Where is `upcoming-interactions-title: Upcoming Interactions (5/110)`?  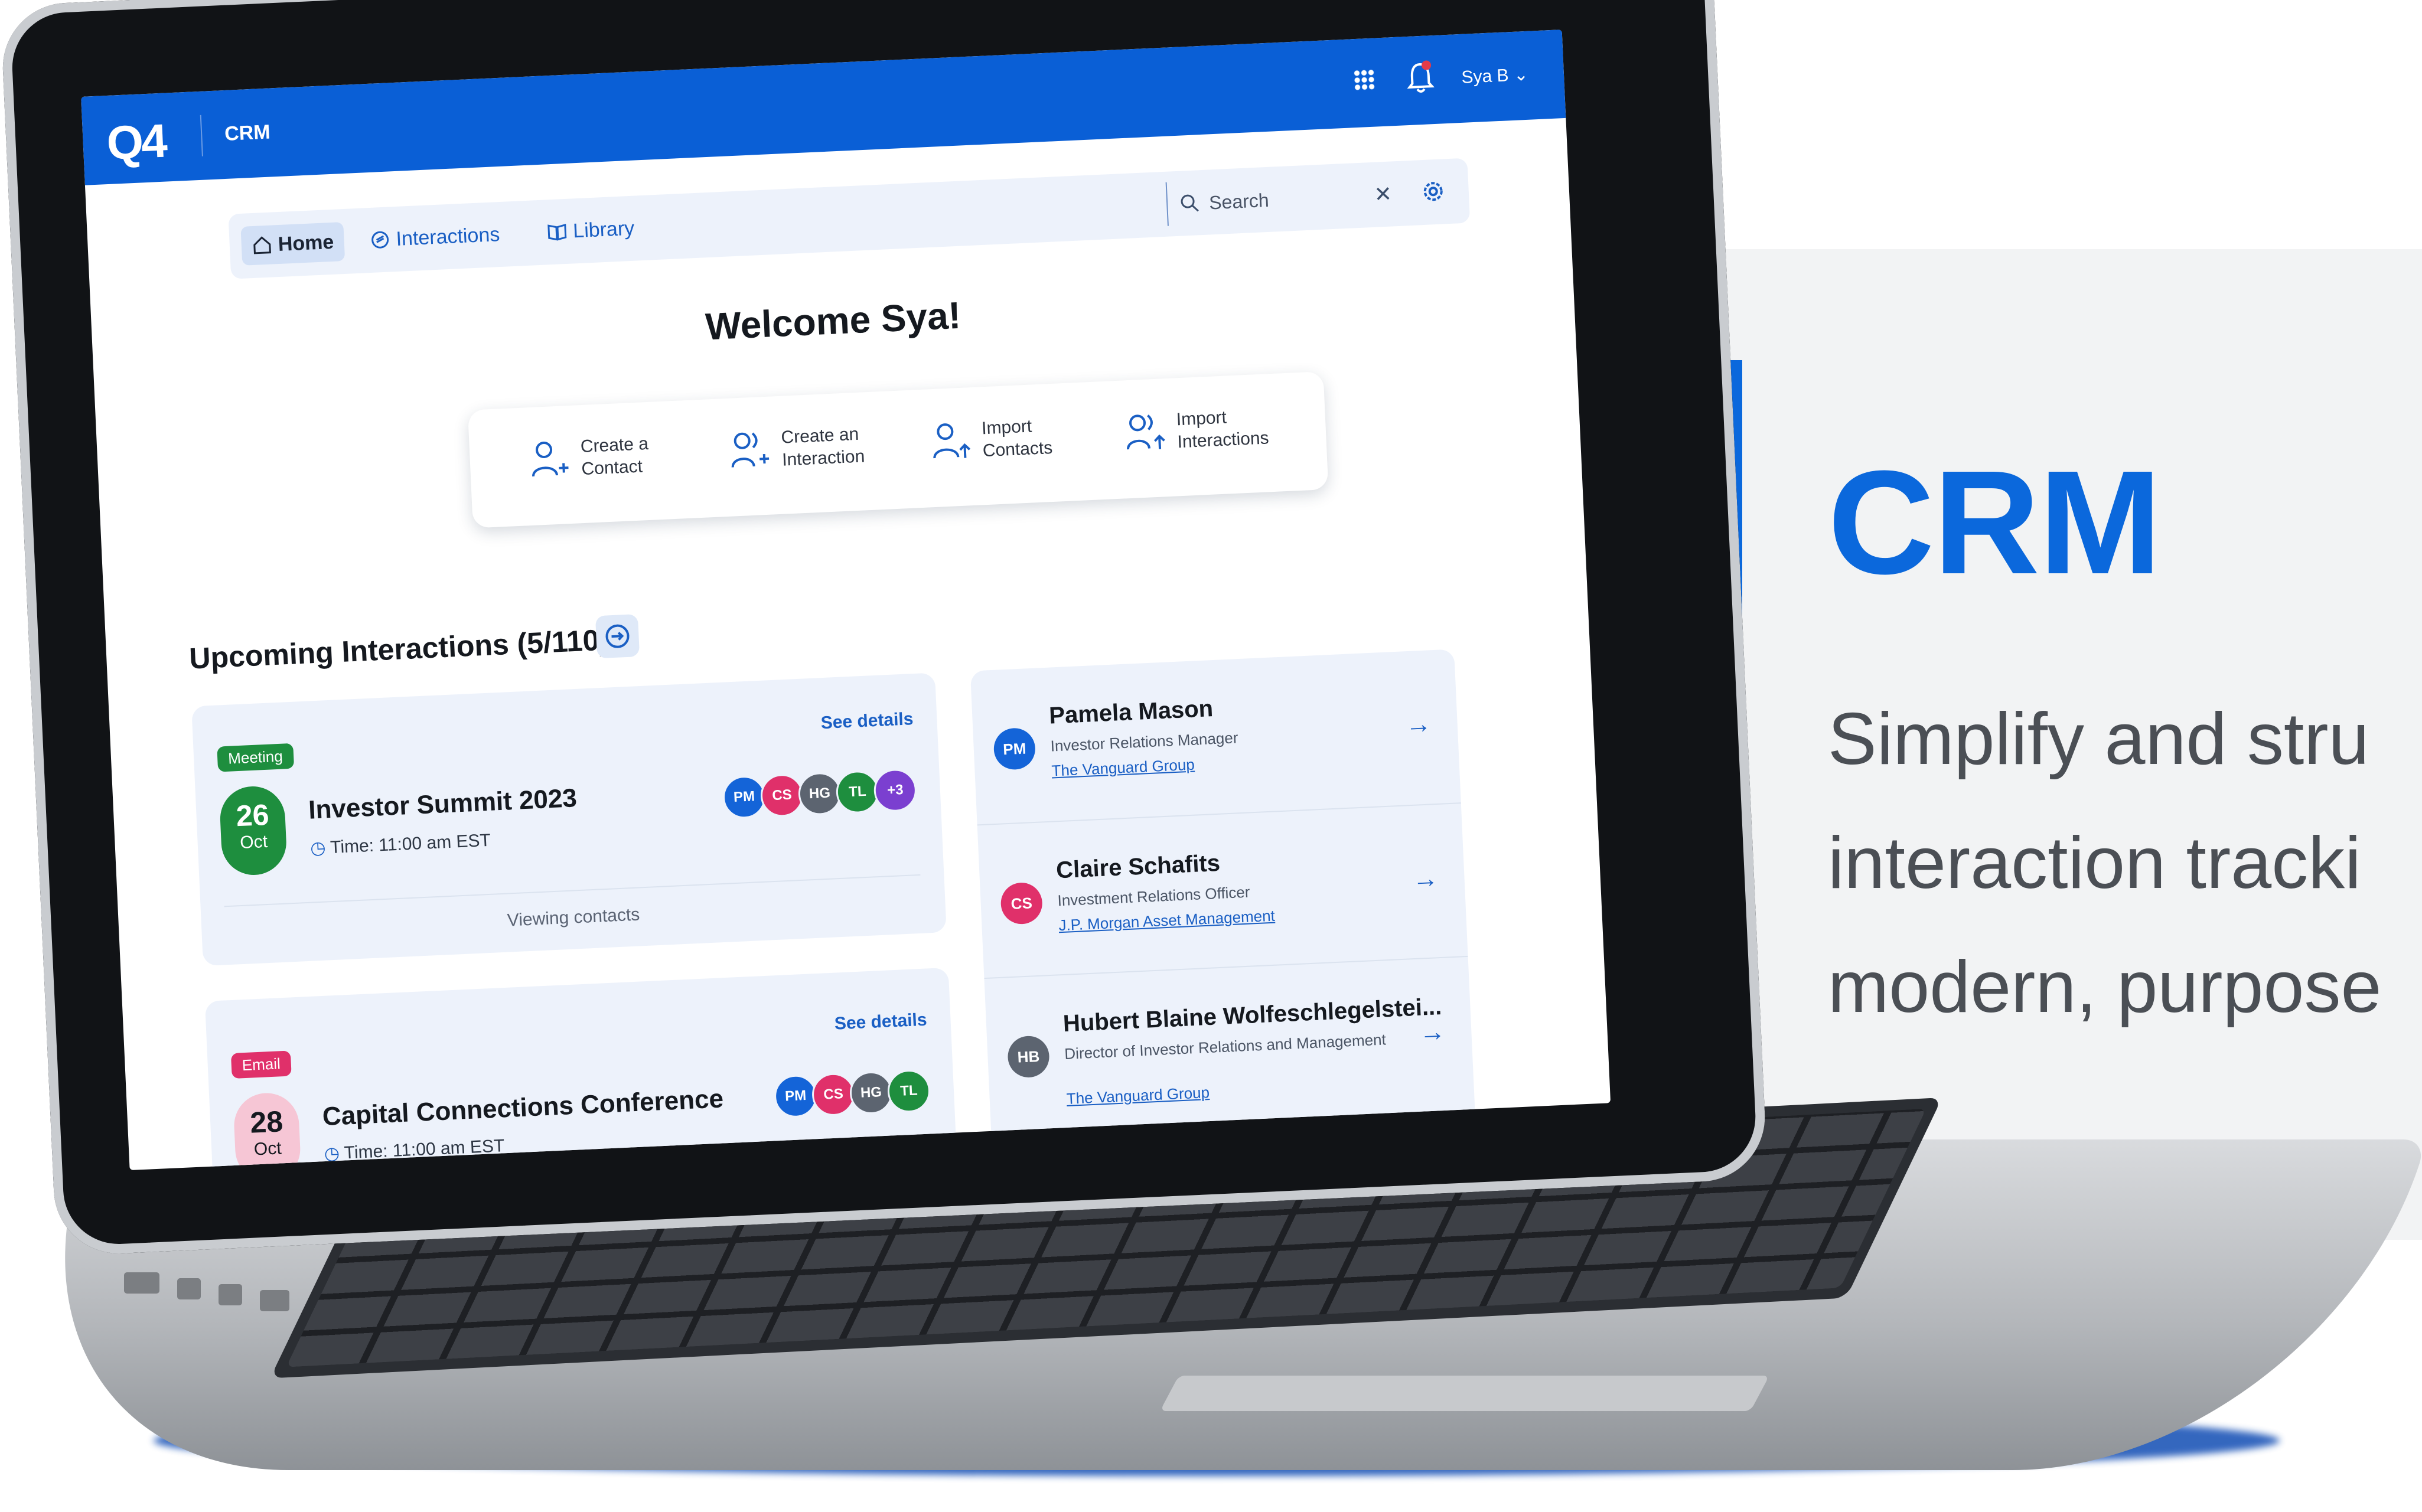 upcoming-interactions-title: Upcoming Interactions (5/110) is located at coordinates (399, 649).